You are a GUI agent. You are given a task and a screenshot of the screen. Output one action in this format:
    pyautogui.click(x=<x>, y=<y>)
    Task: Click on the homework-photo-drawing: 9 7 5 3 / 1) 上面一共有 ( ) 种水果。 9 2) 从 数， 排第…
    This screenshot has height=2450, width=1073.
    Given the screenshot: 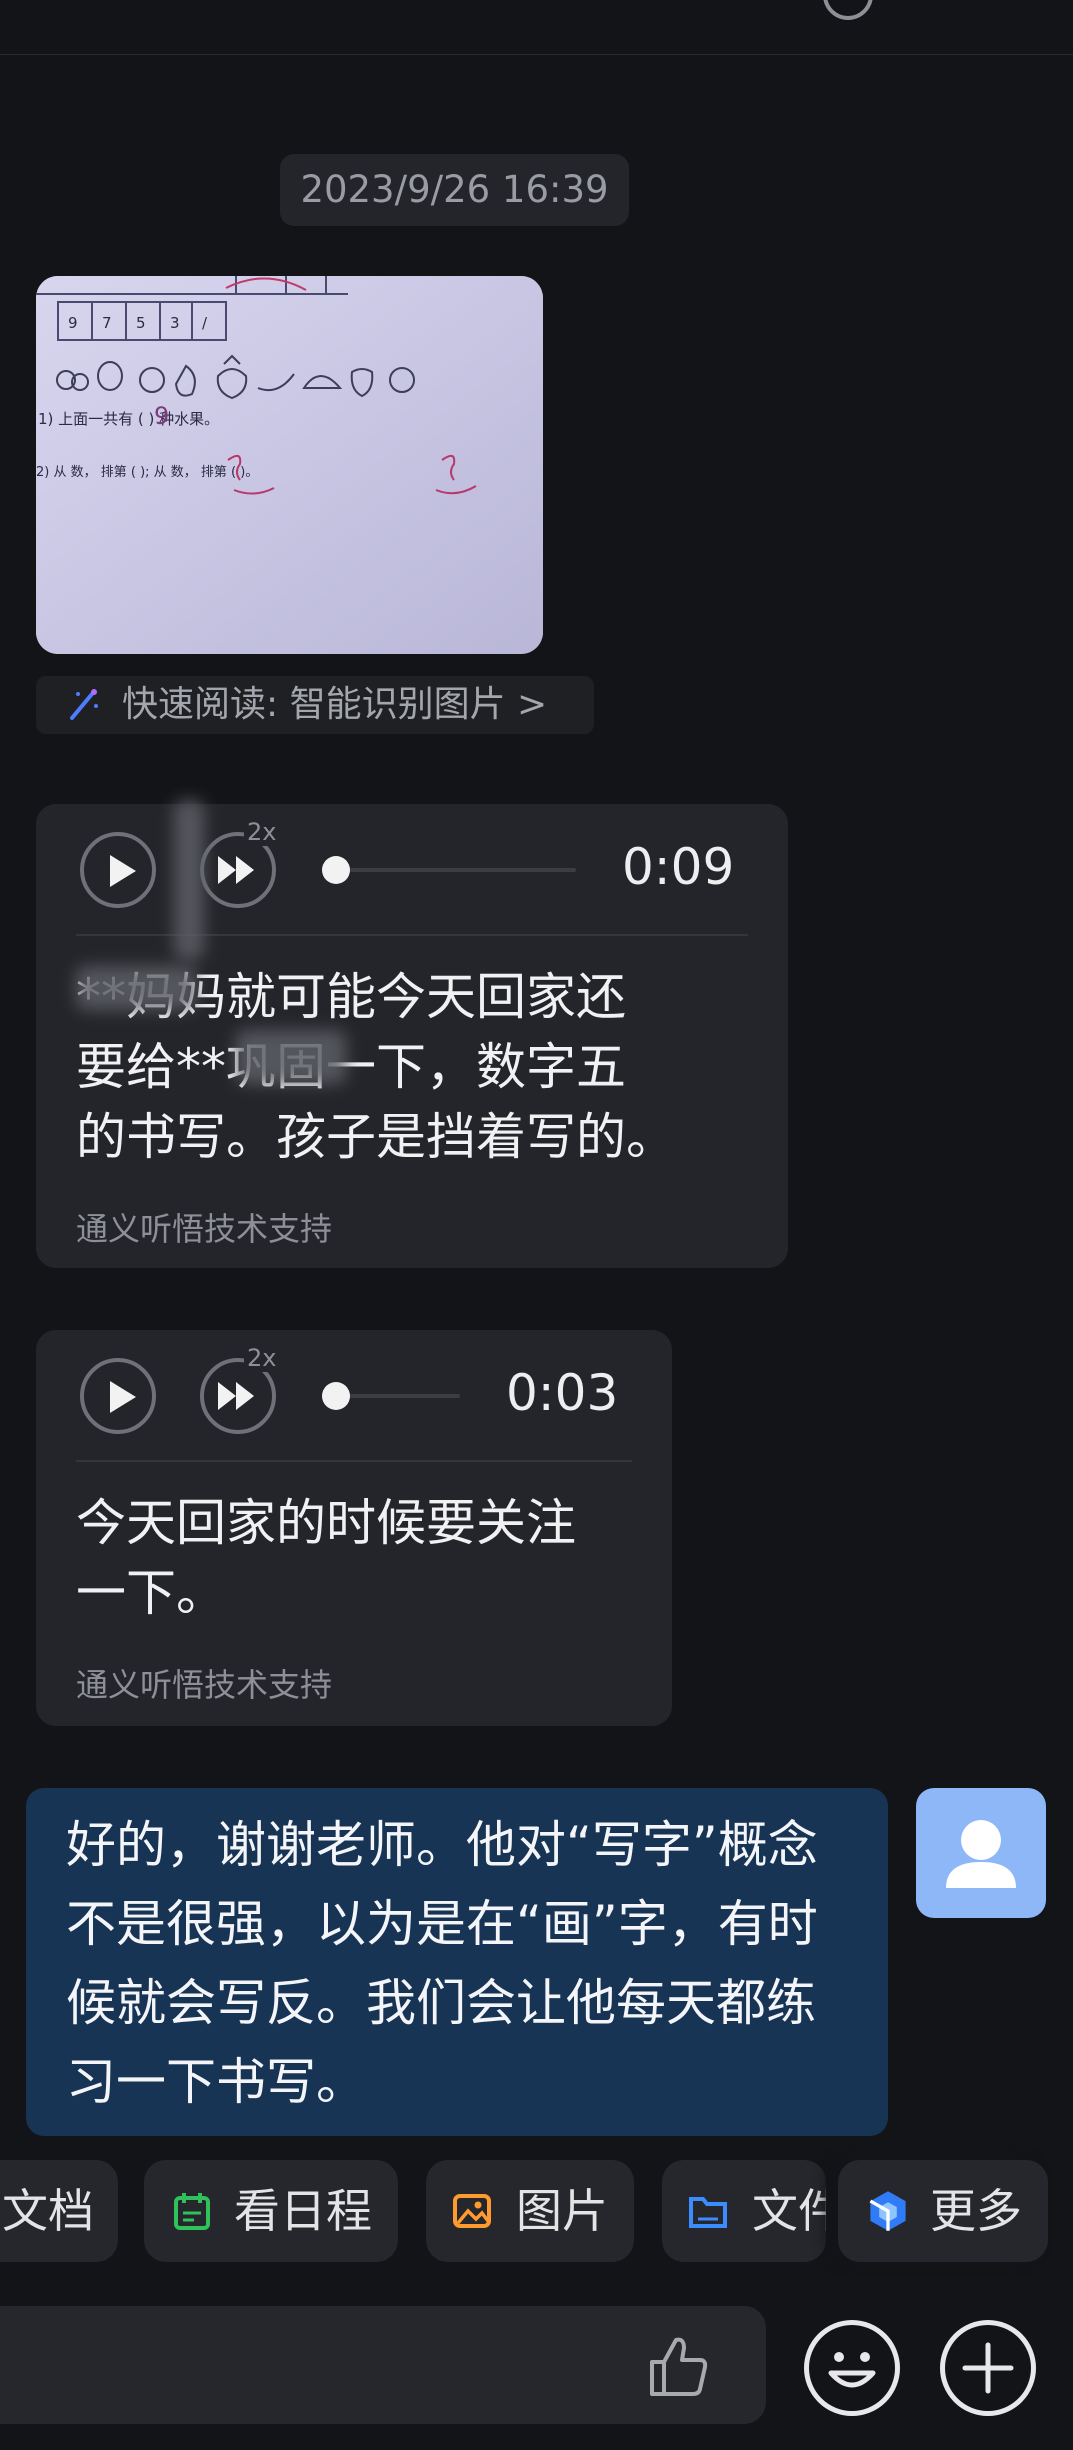 What is the action you would take?
    pyautogui.click(x=289, y=465)
    